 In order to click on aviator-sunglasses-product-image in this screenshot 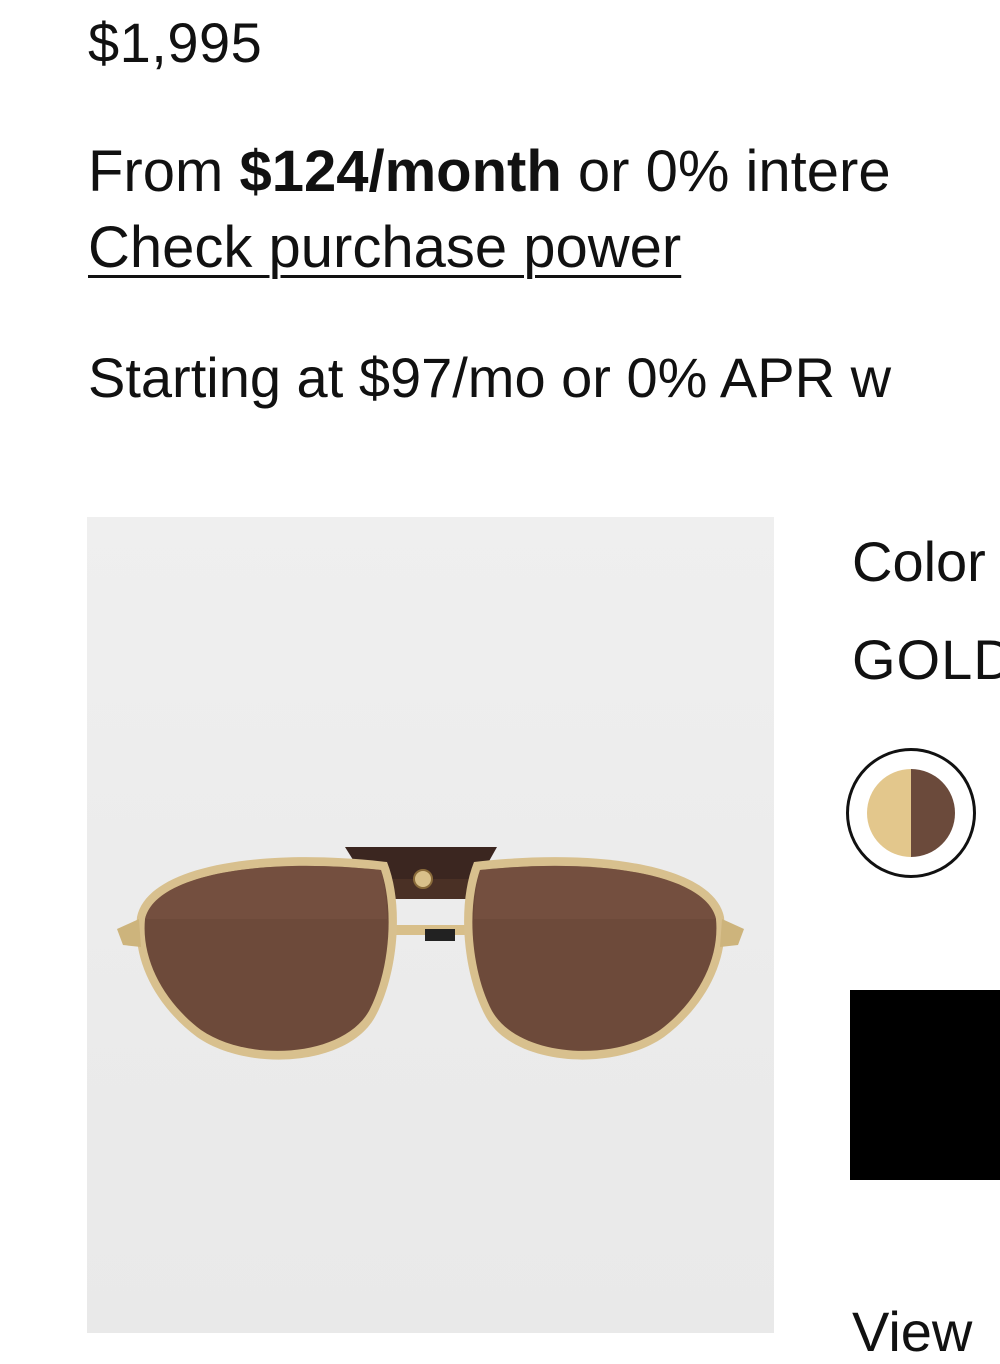, I will do `click(430, 953)`.